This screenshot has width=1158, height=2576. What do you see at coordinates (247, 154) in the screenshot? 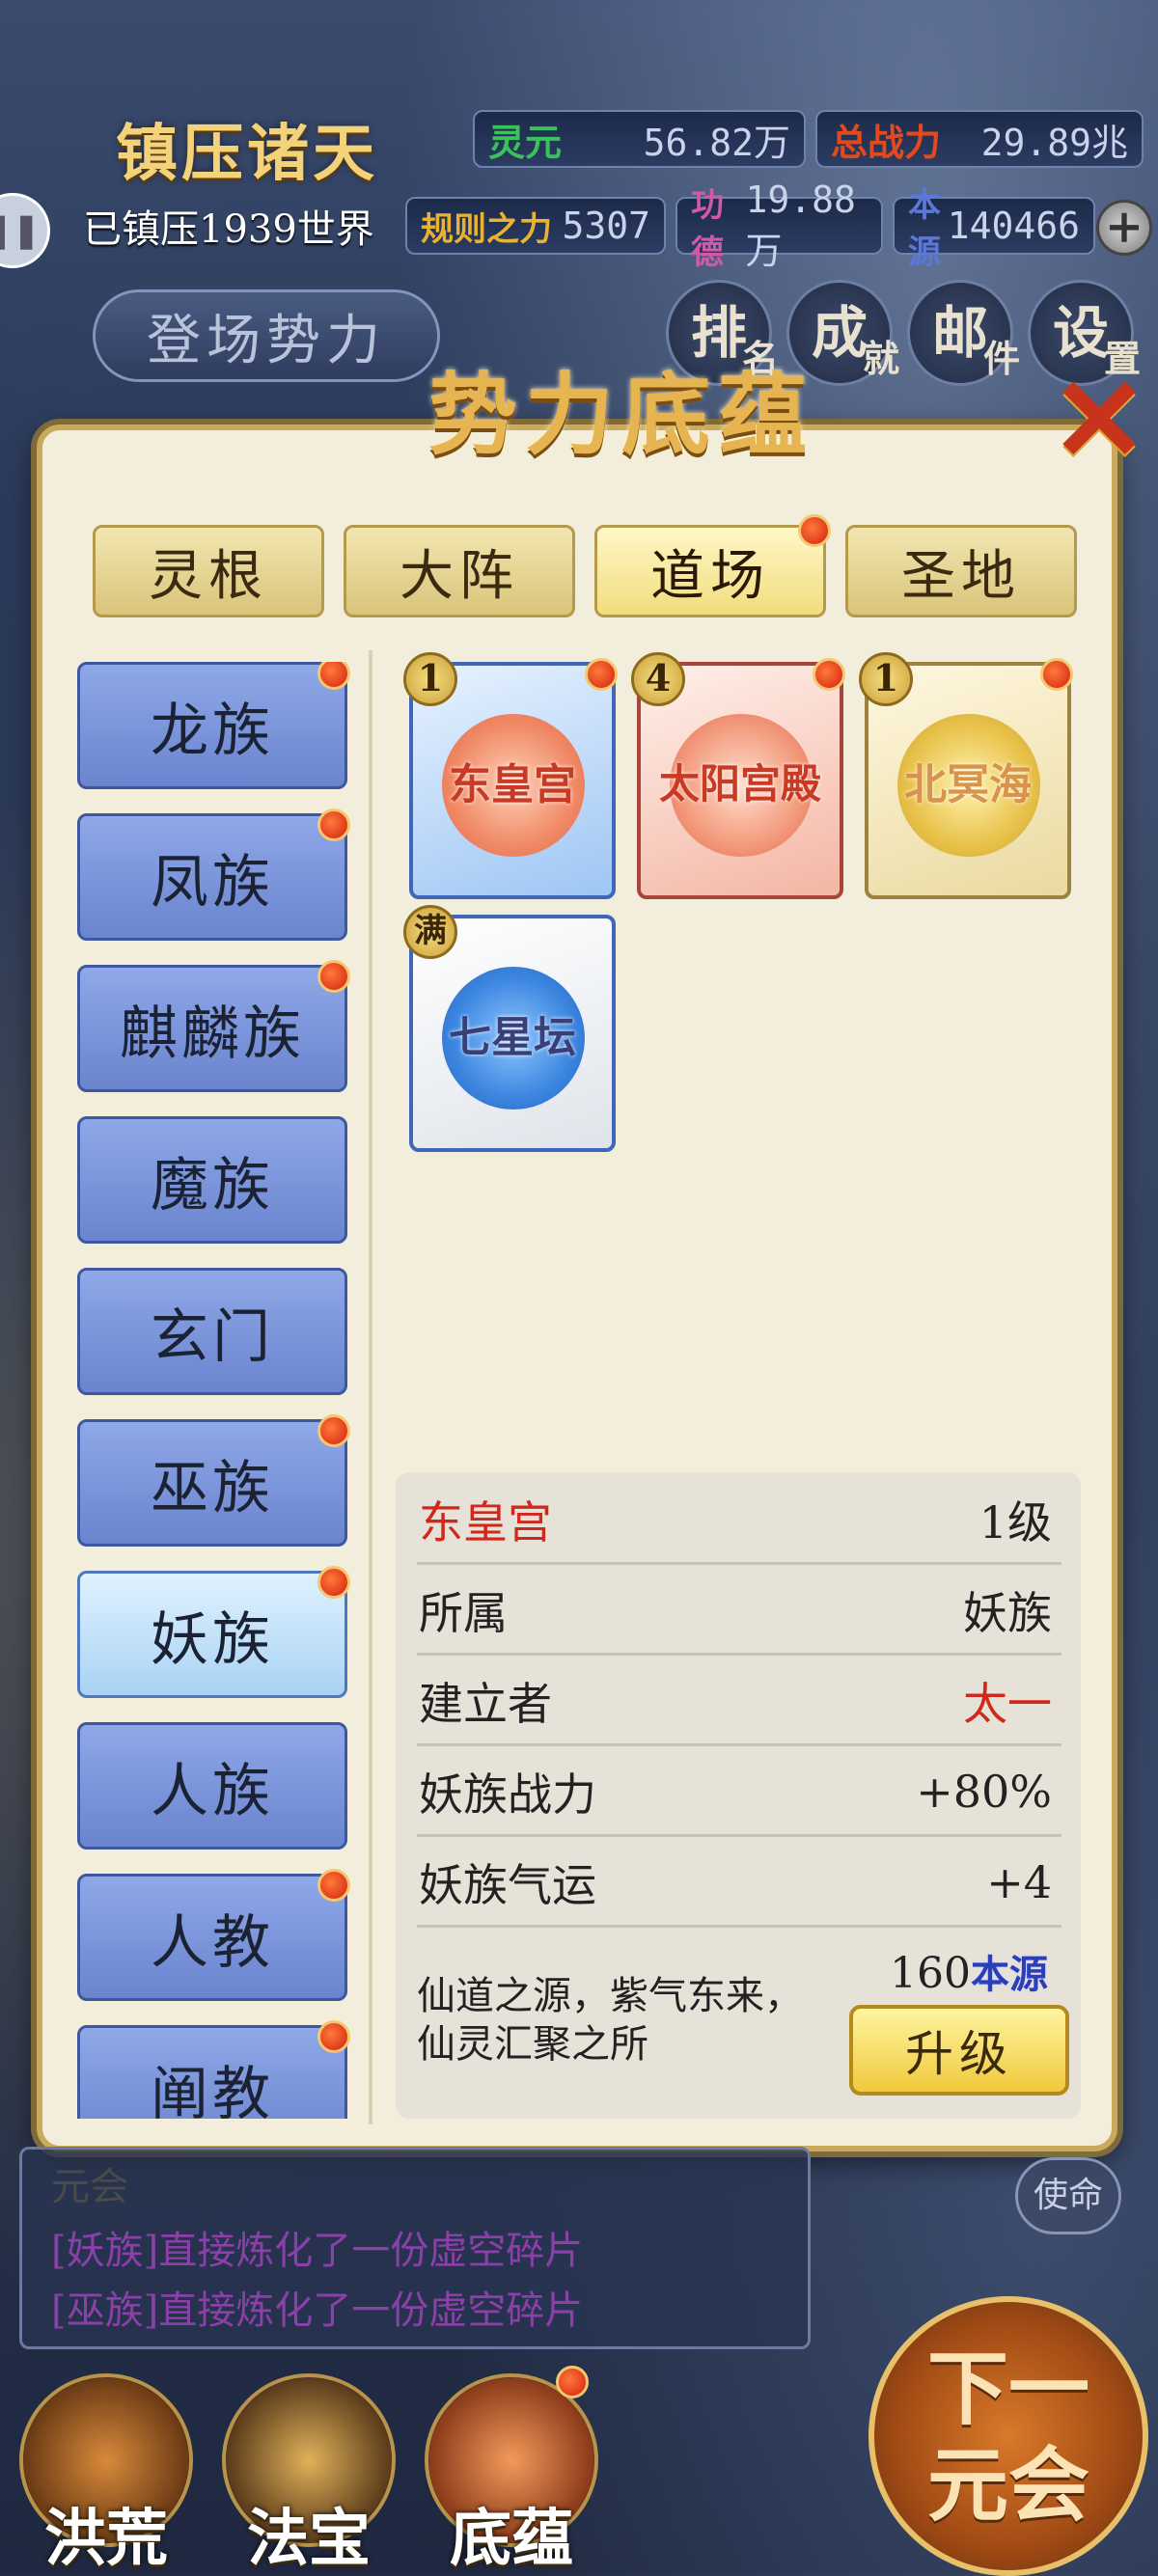
I see `game-title: 镇压诸天` at bounding box center [247, 154].